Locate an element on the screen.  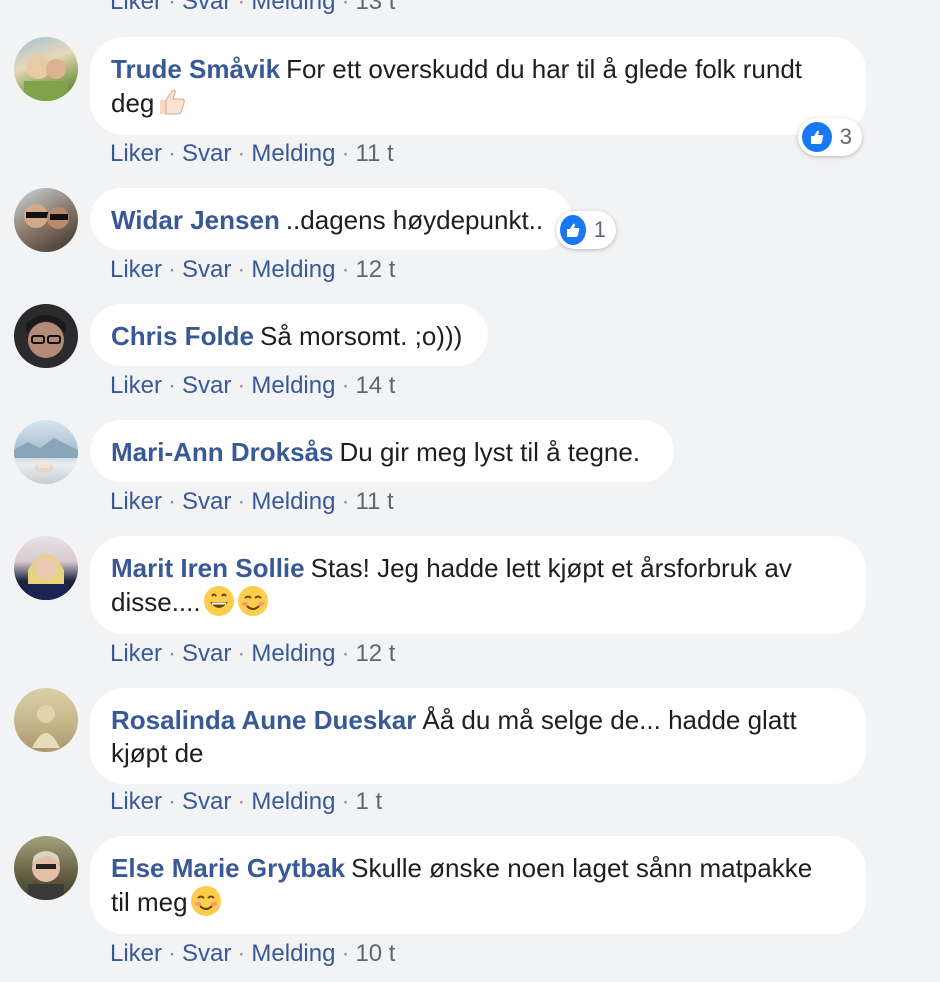
comment-time: 1 t is located at coordinates (368, 801).